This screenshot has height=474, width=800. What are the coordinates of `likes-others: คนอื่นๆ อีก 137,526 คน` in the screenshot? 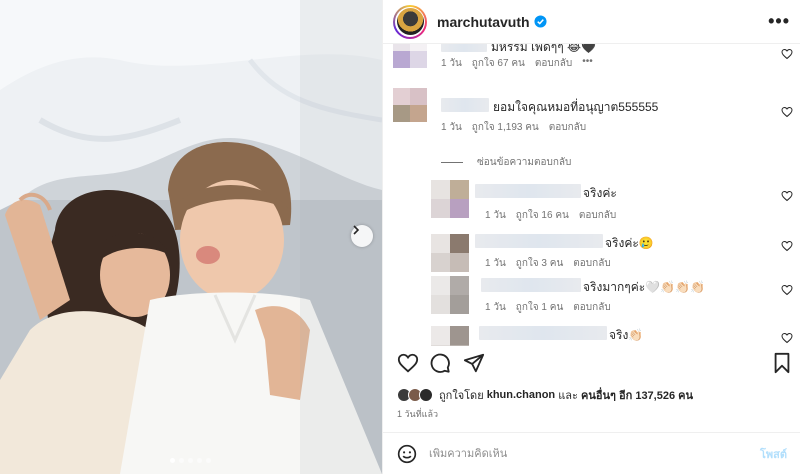 It's located at (637, 395).